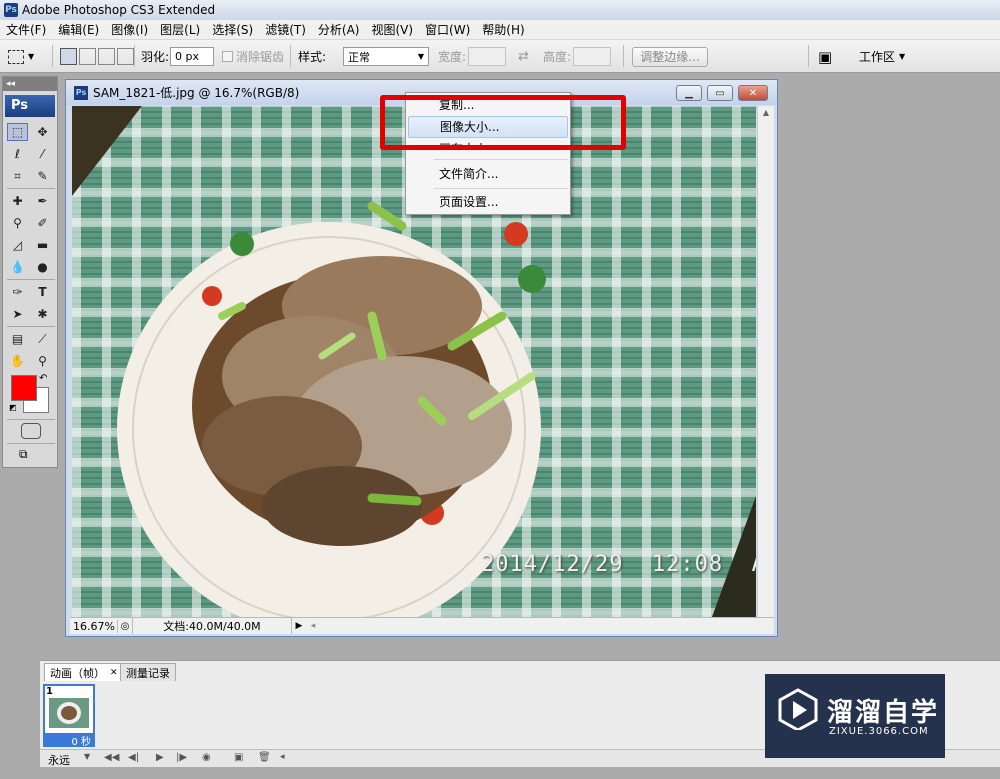 The image size is (1000, 779). What do you see at coordinates (359, 57) in the screenshot?
I see `style-value: 正常` at bounding box center [359, 57].